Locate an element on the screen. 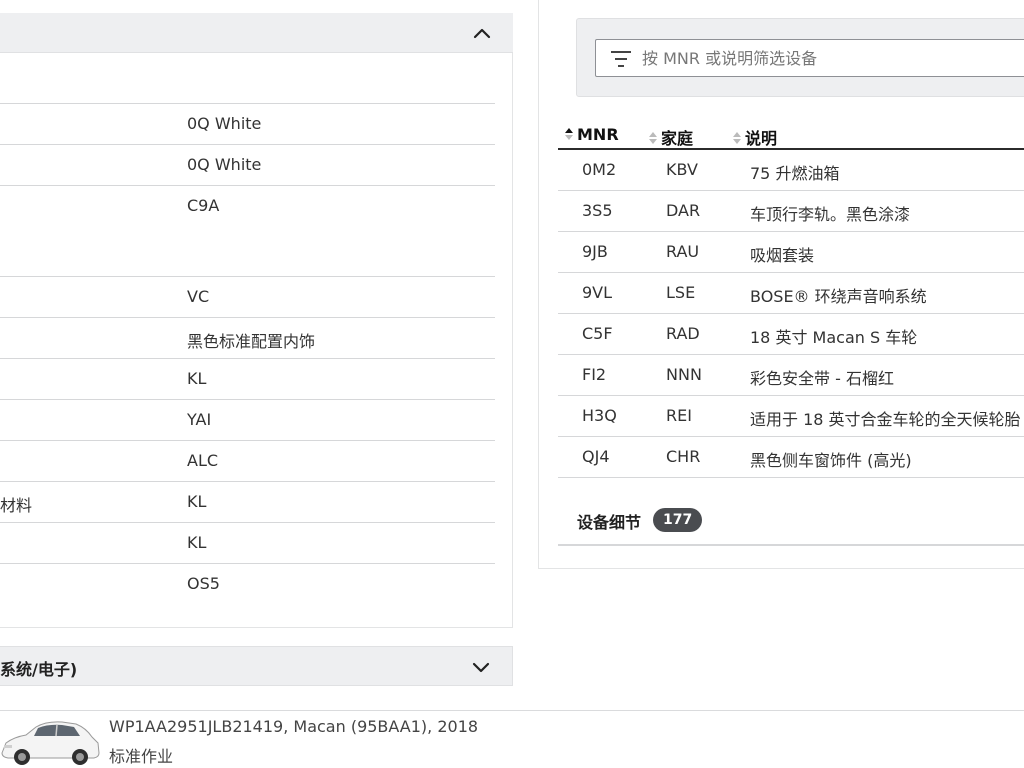  attribute-row: YAI is located at coordinates (247, 419).